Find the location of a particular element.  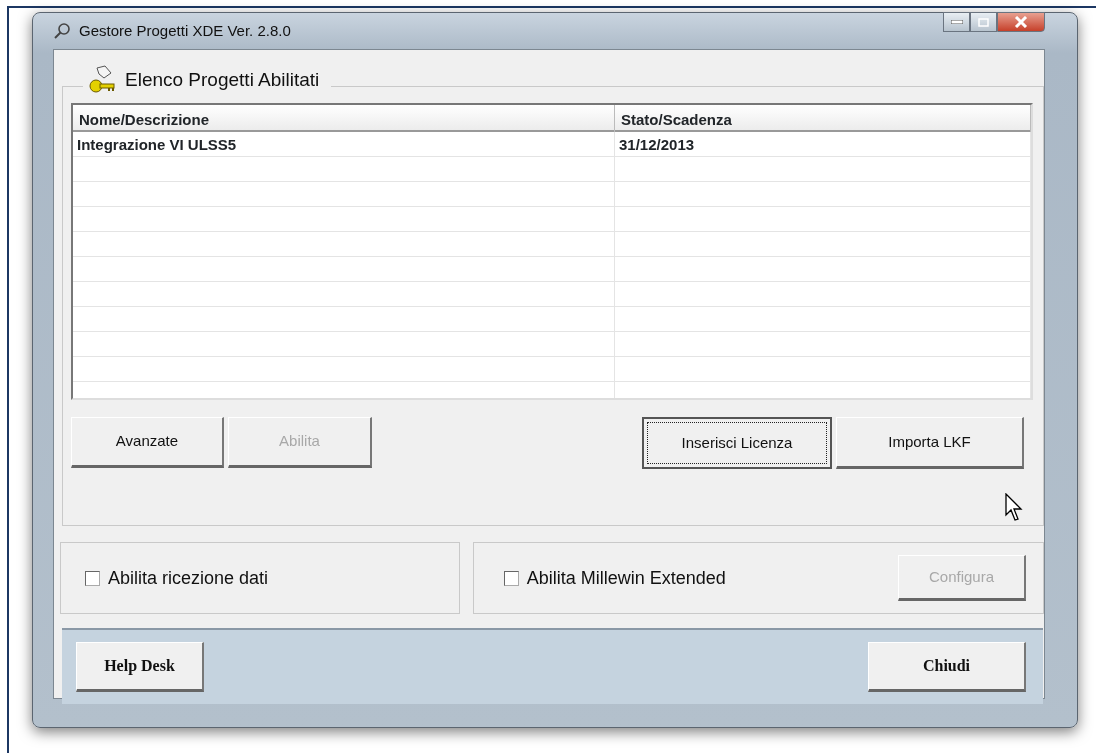

close-button is located at coordinates (1021, 22).